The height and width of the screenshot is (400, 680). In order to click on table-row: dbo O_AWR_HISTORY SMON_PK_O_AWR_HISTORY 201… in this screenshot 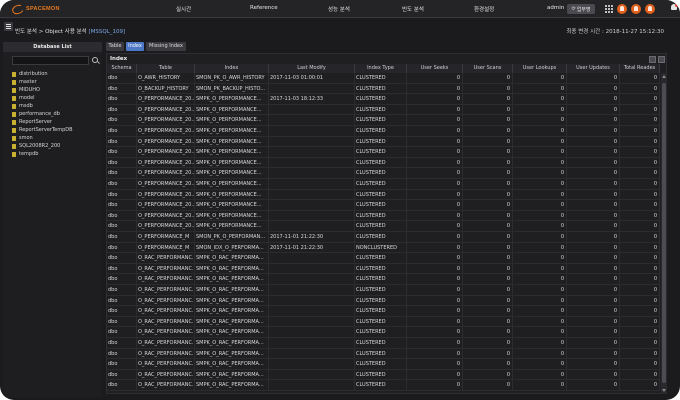, I will do `click(383, 78)`.